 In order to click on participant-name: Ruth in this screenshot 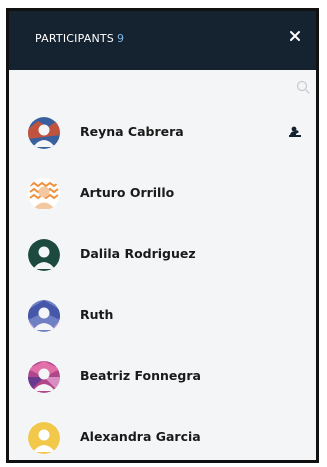, I will do `click(97, 314)`.